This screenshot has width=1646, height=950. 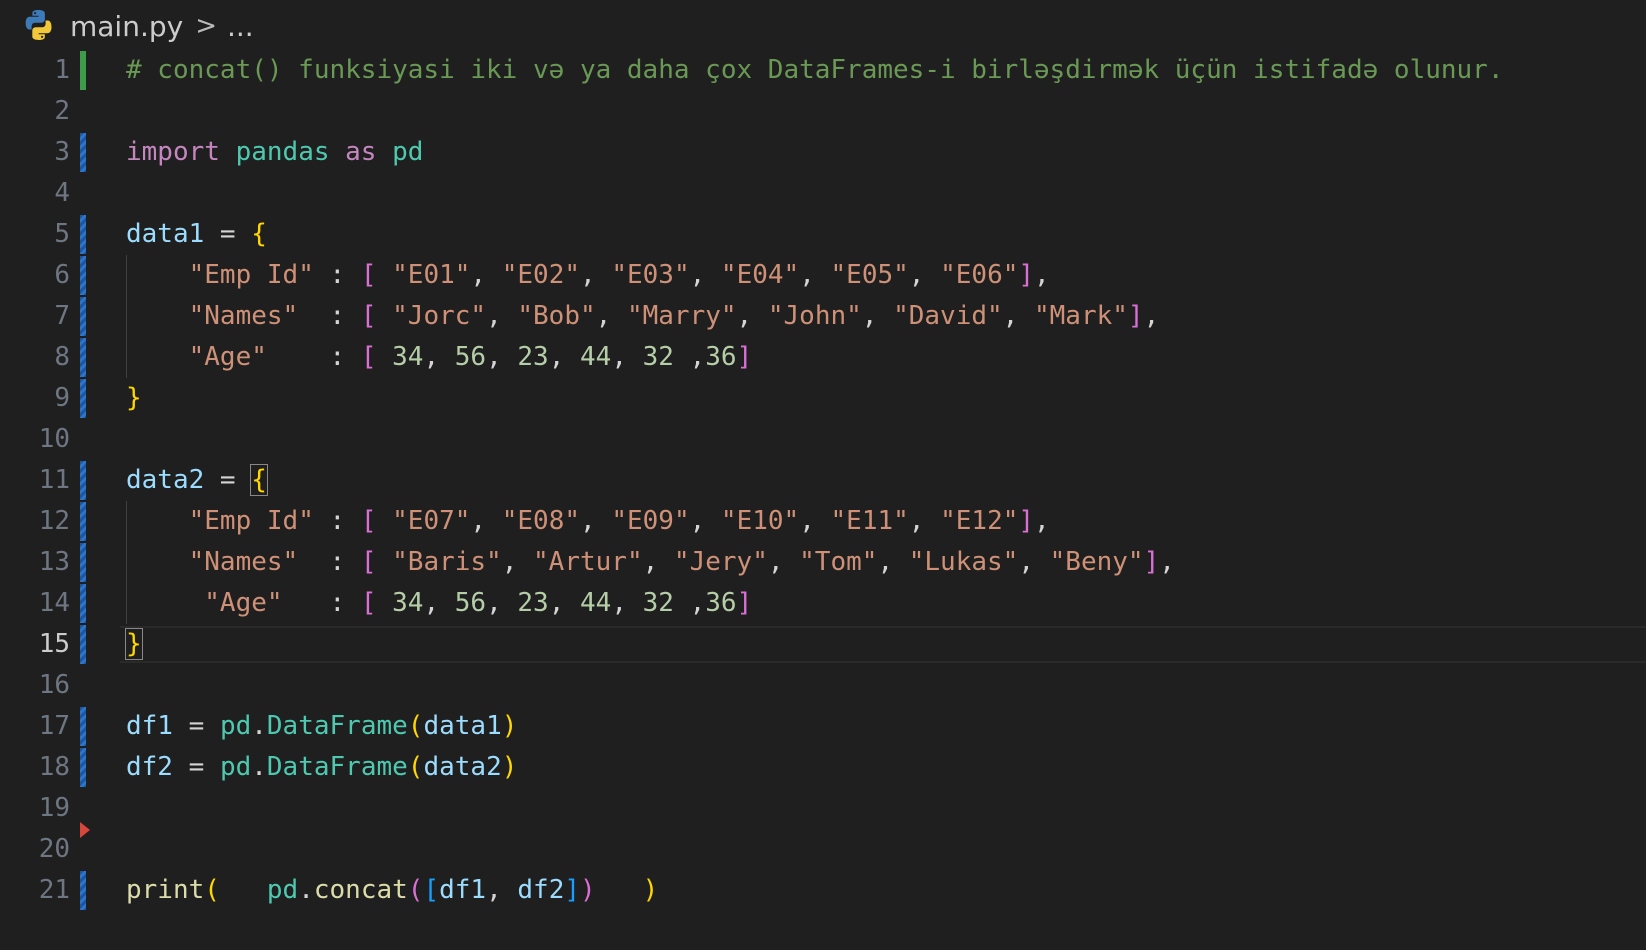 I want to click on code-text: data1 = {, so click(x=196, y=234).